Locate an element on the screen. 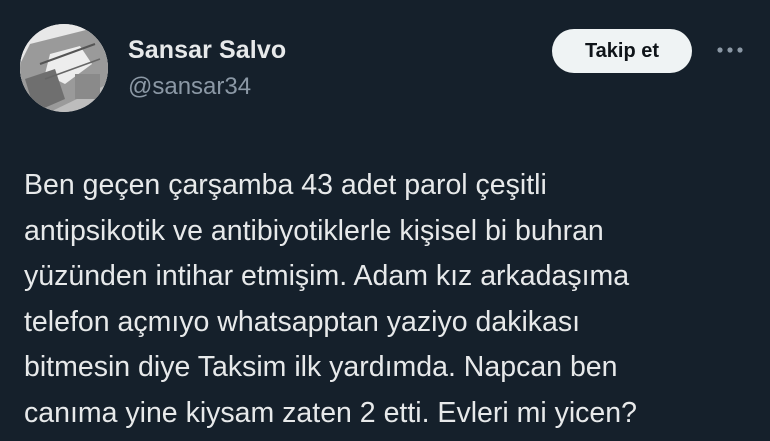  more-horizontal-icon is located at coordinates (730, 50).